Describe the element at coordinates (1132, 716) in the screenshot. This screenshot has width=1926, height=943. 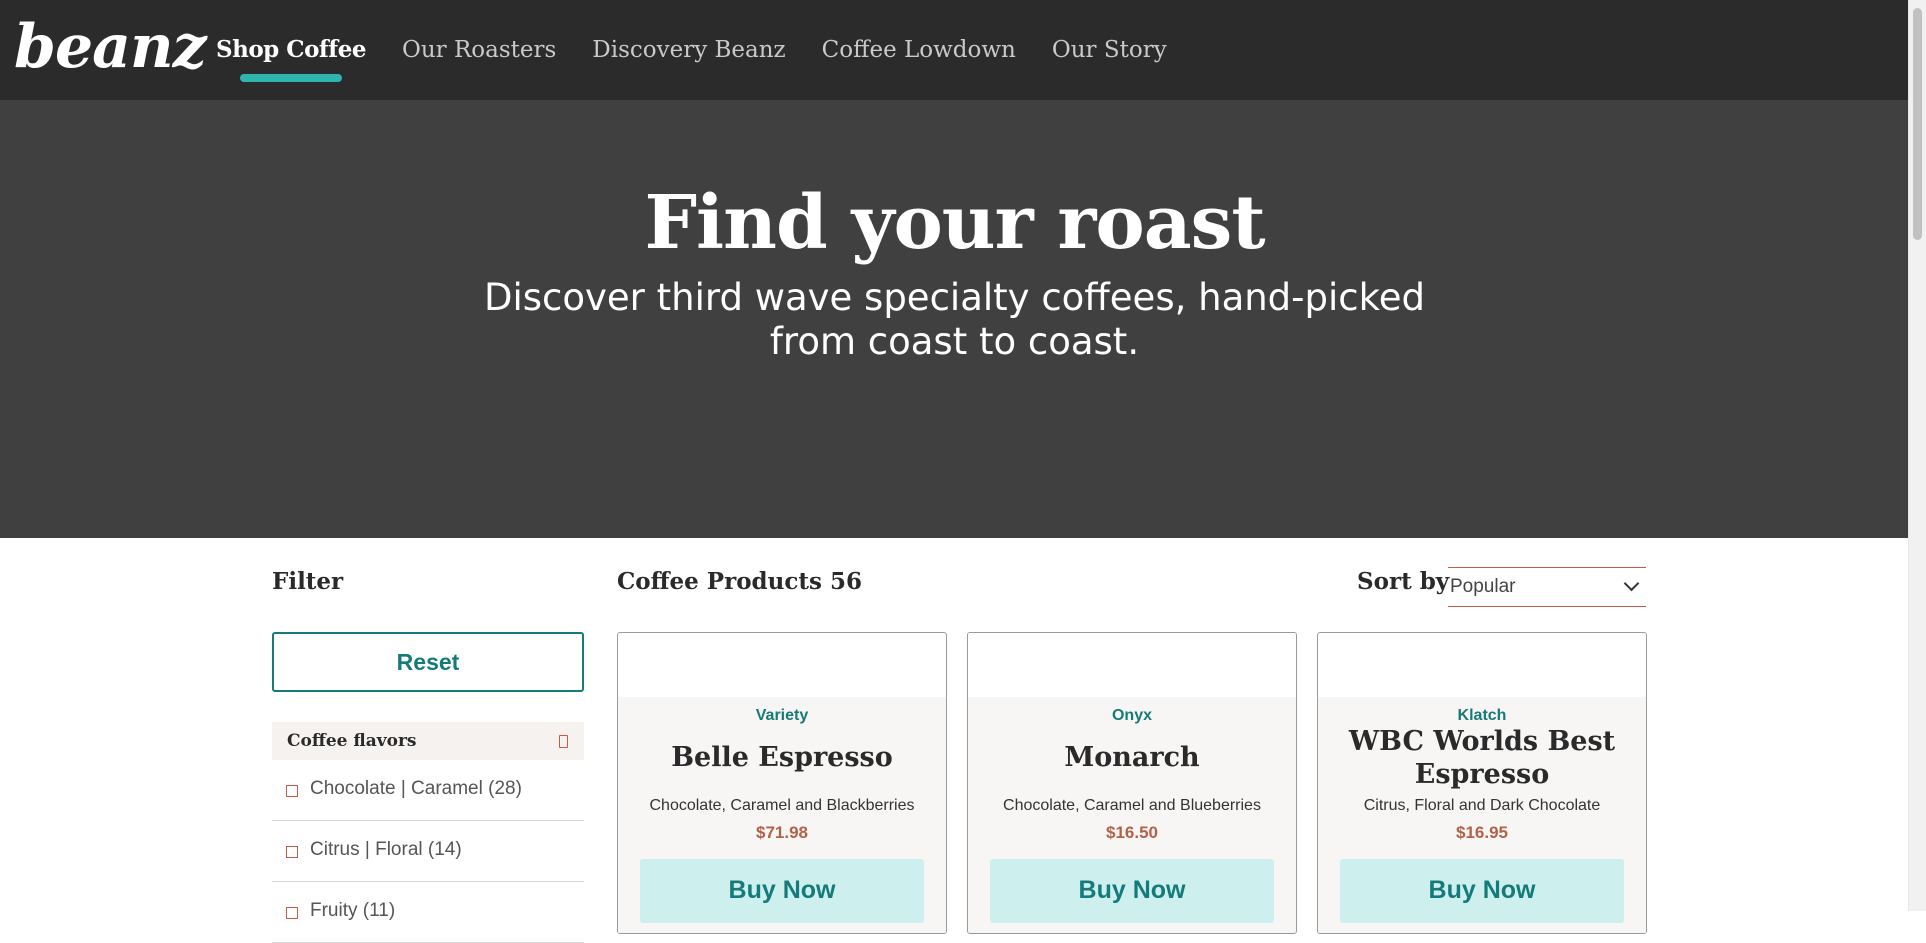
I see `product-roaster: Onyx` at that location.